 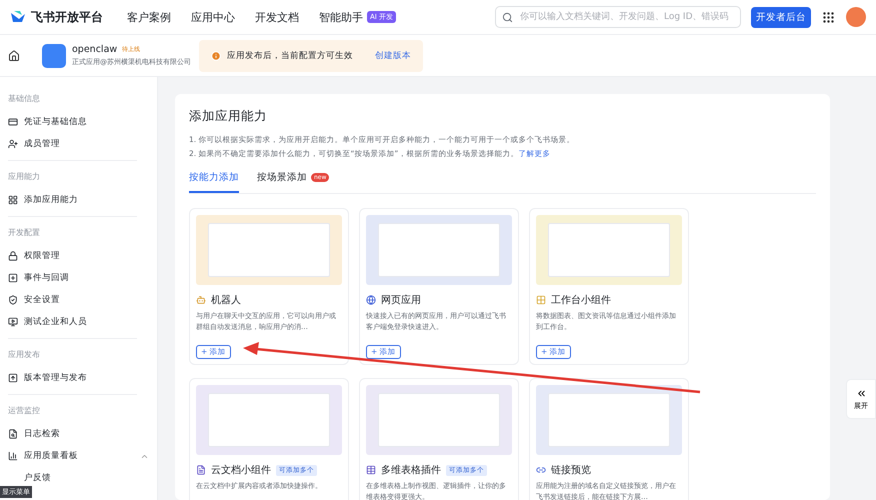 What do you see at coordinates (290, 56) in the screenshot?
I see `notice-text: 应用发布后，当前配置方可生效` at bounding box center [290, 56].